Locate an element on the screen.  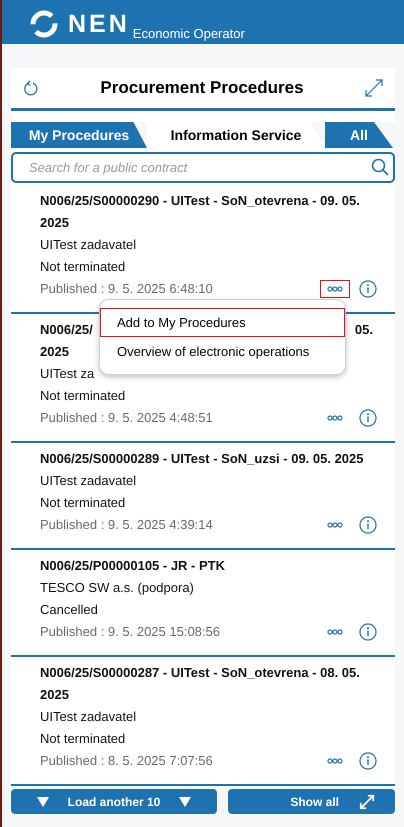
search-field: Search for a public contract is located at coordinates (203, 167).